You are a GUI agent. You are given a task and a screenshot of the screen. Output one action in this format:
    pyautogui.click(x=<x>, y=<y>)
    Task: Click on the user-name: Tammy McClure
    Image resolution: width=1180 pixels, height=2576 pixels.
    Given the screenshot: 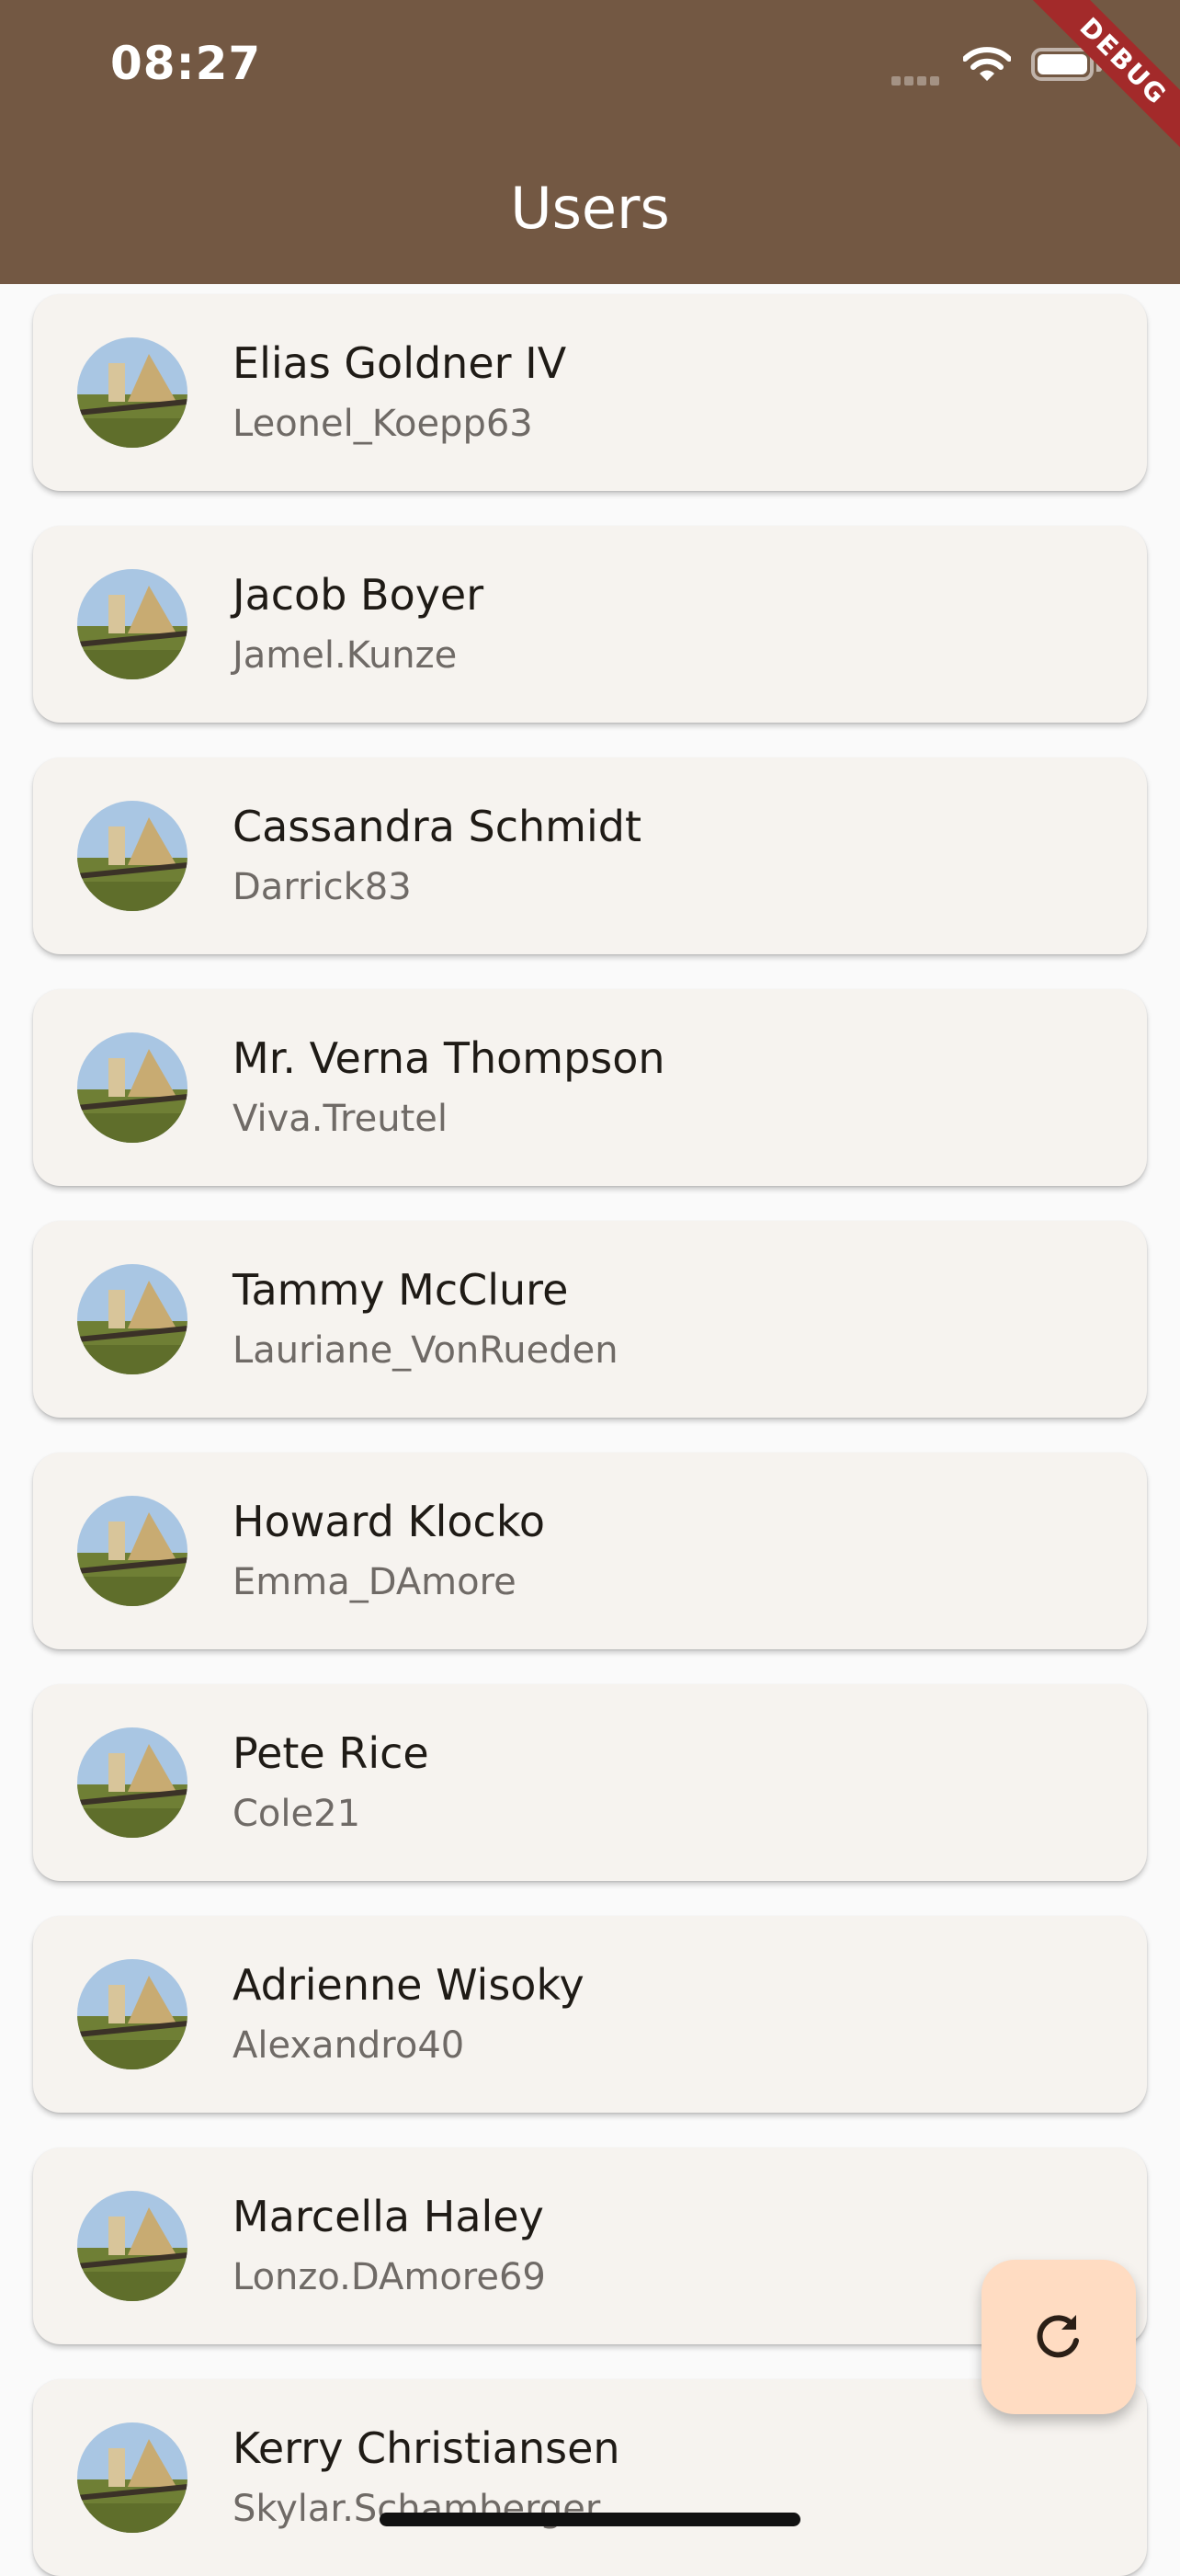 What is the action you would take?
    pyautogui.click(x=401, y=1290)
    